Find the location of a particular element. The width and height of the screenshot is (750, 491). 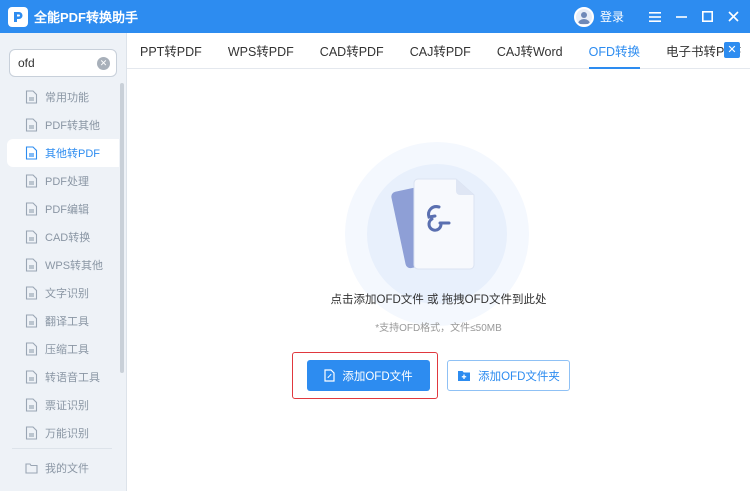

ocr-icon is located at coordinates (31, 293).